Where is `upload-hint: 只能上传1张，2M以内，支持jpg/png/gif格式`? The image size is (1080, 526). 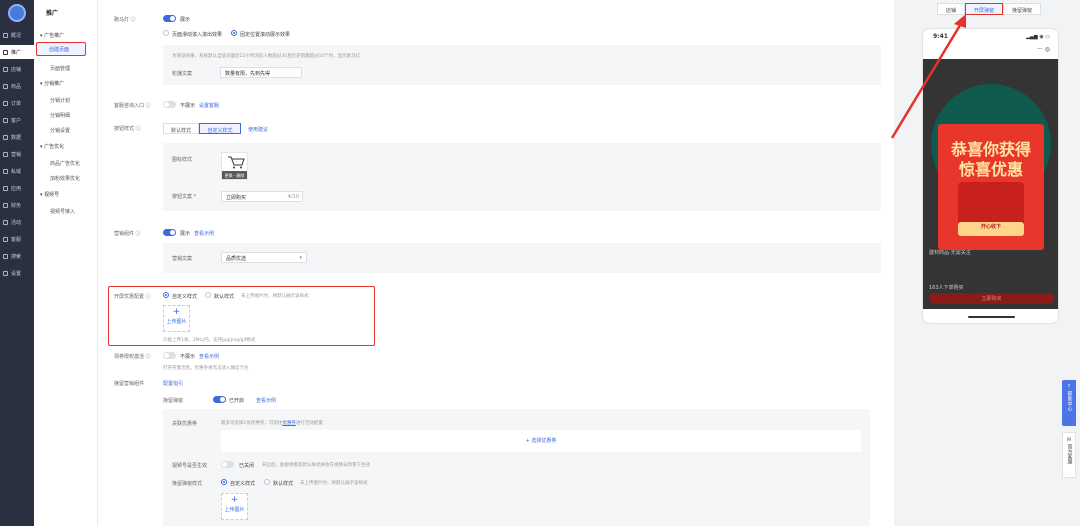 upload-hint: 只能上传1张，2M以内，支持jpg/png/gif格式 is located at coordinates (209, 340).